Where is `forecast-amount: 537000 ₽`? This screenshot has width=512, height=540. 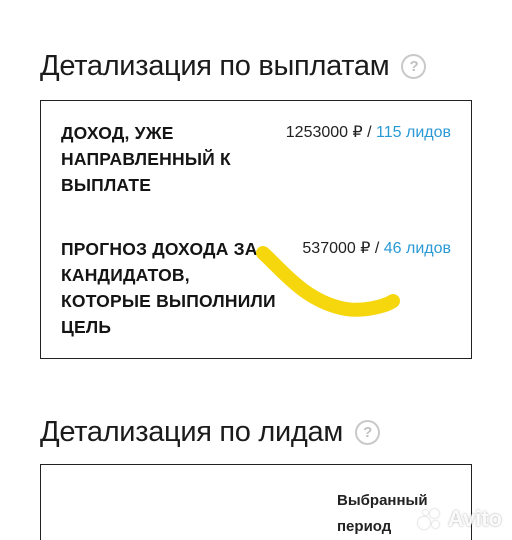 forecast-amount: 537000 ₽ is located at coordinates (336, 248).